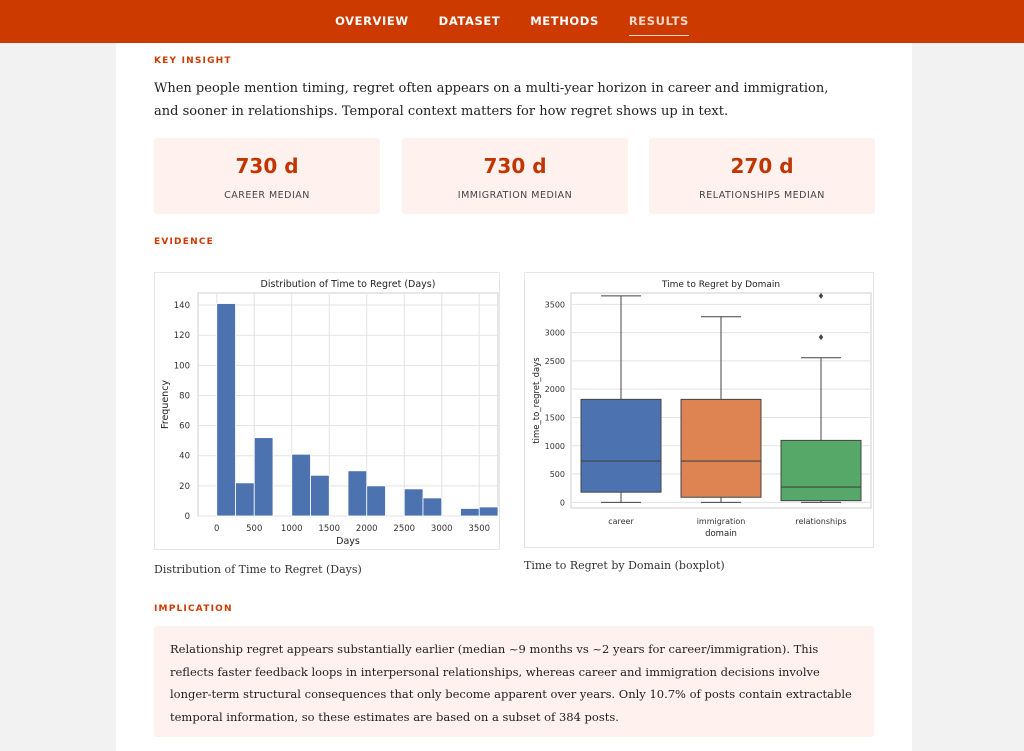 The height and width of the screenshot is (751, 1024). Describe the element at coordinates (564, 22) in the screenshot. I see `nav-methods: METHODS` at that location.